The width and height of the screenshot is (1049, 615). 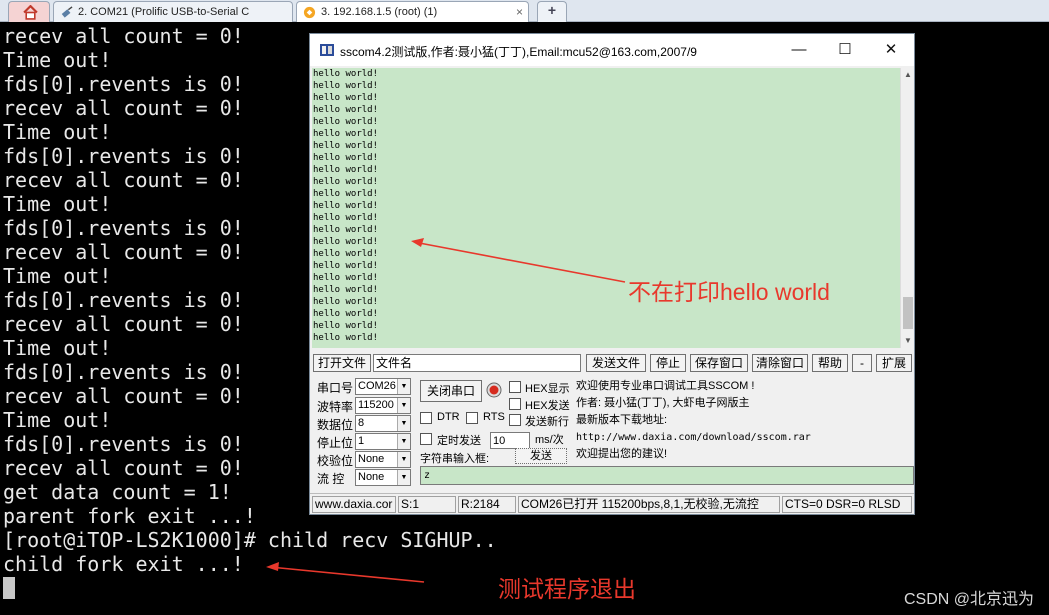 I want to click on arrowhead-exit, so click(x=272, y=566).